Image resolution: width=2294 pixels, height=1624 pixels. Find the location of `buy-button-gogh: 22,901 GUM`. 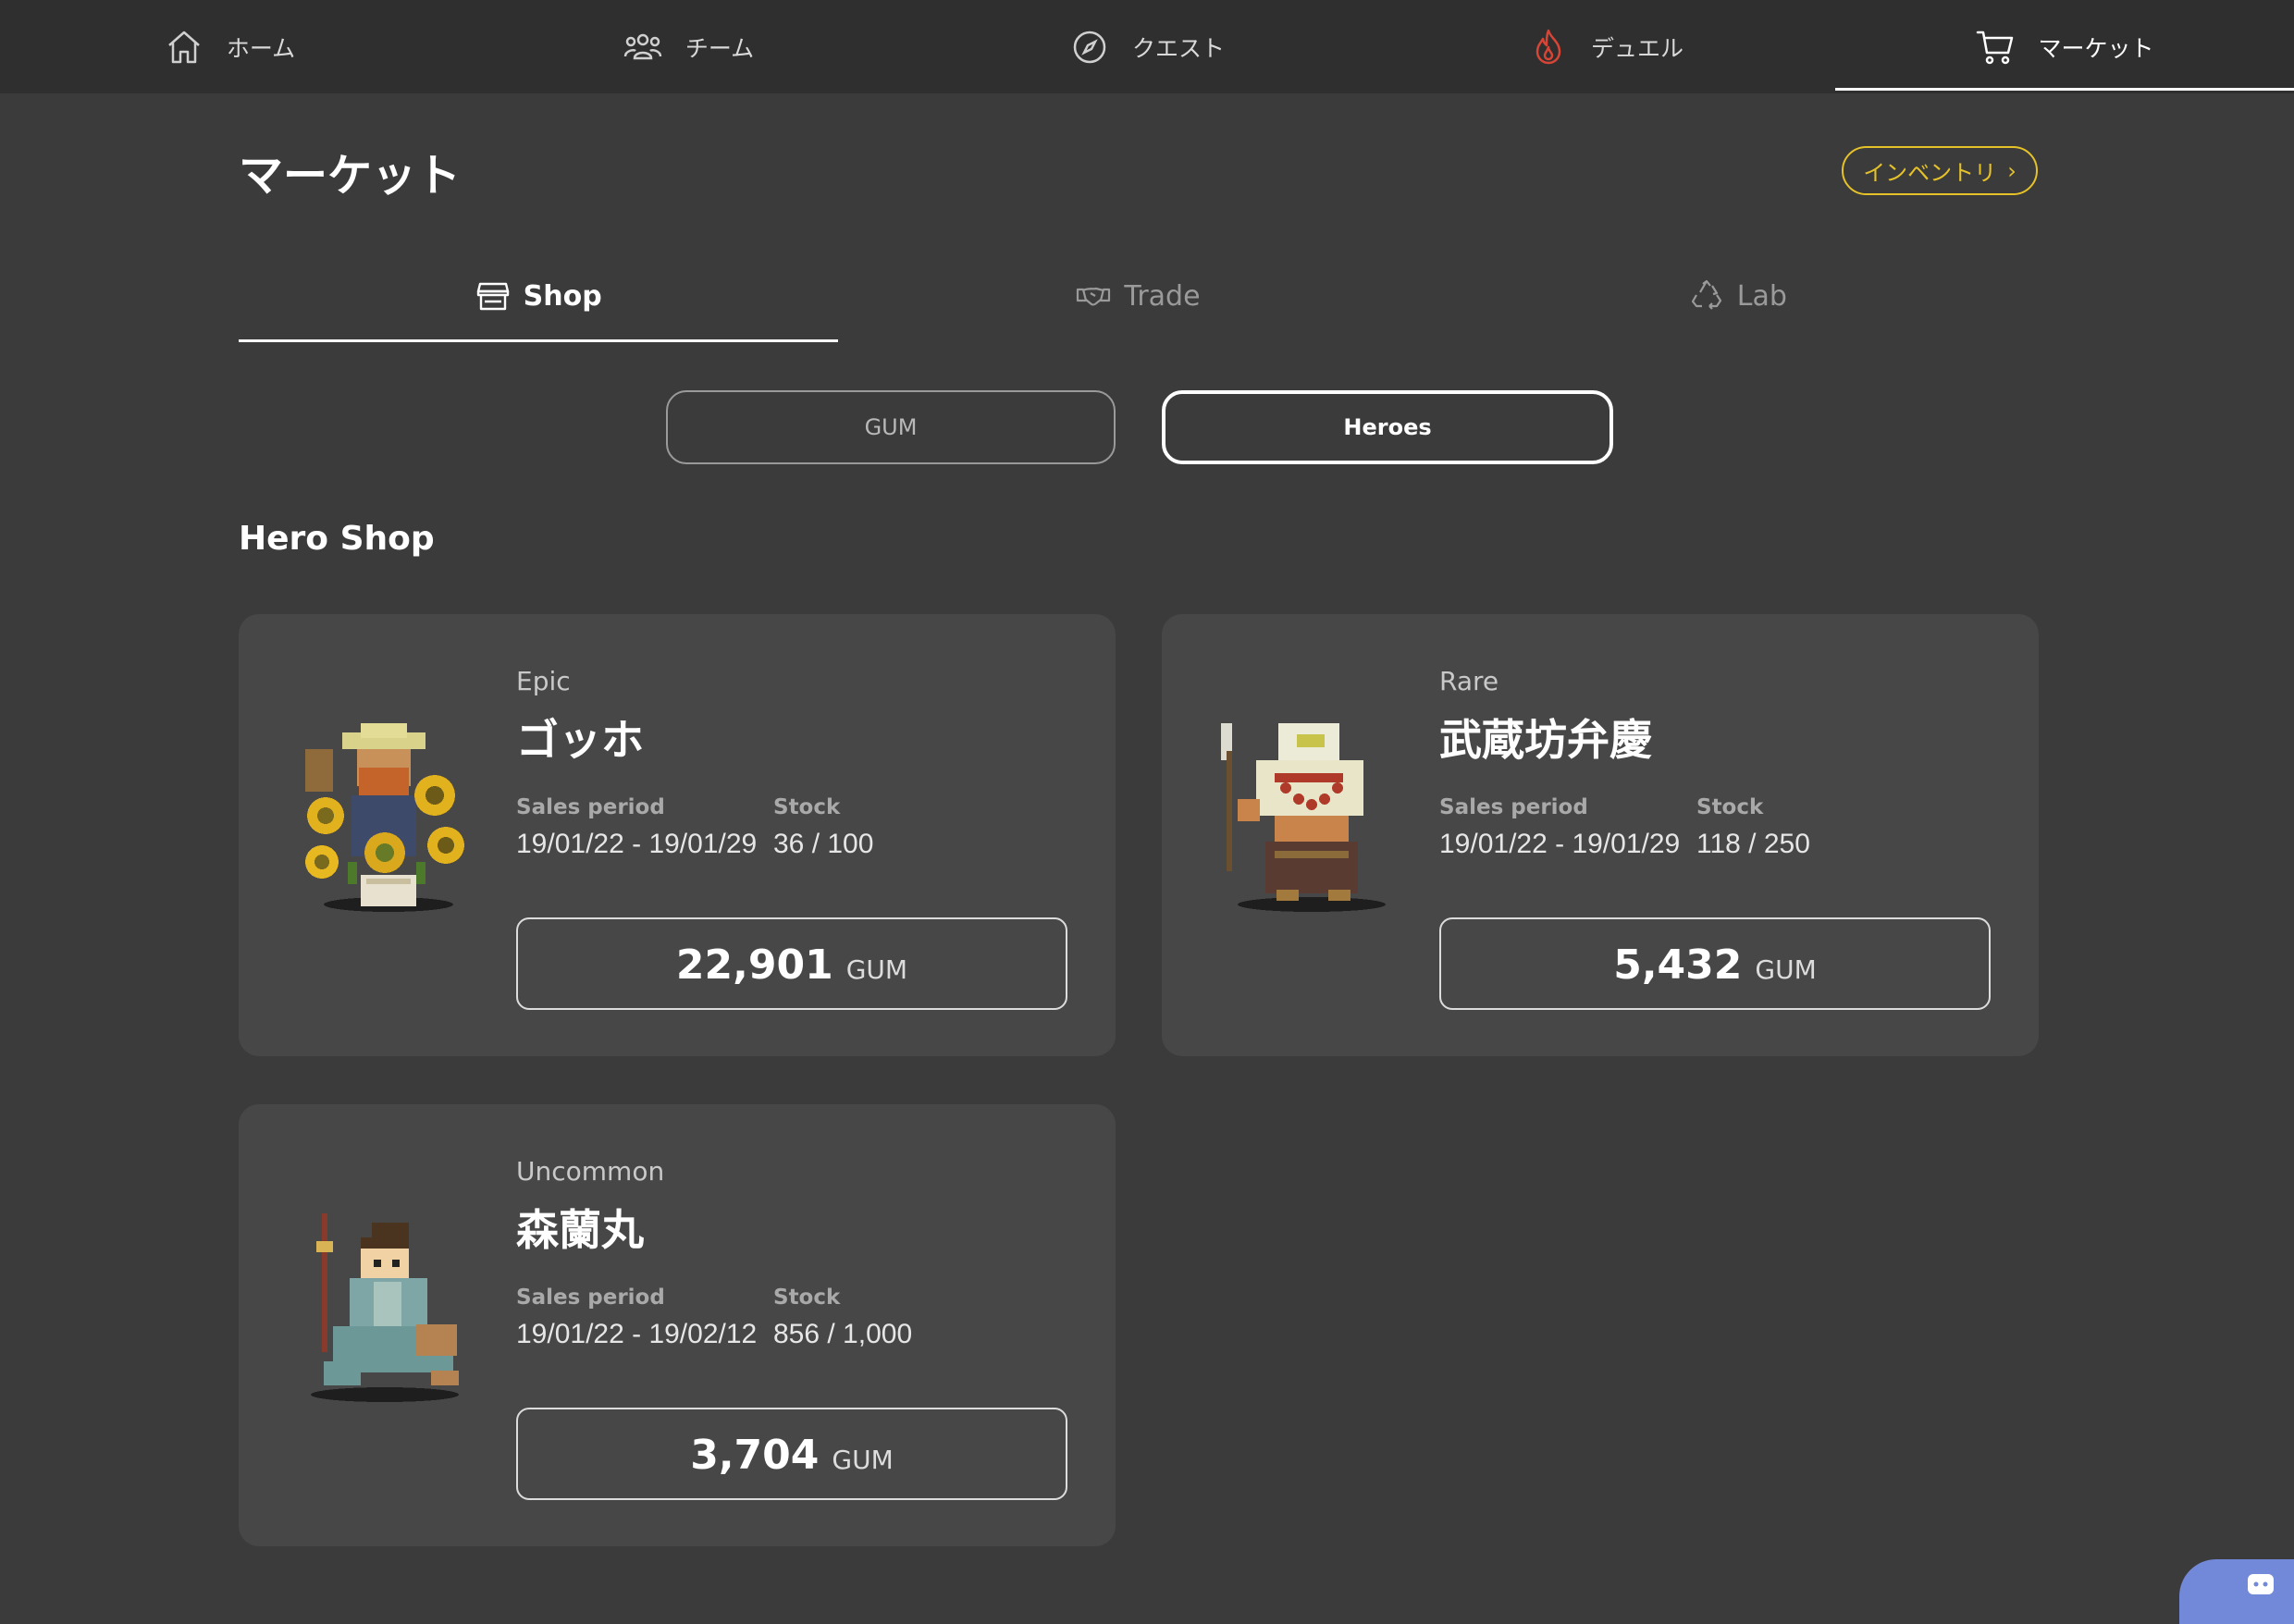

buy-button-gogh: 22,901 GUM is located at coordinates (792, 963).